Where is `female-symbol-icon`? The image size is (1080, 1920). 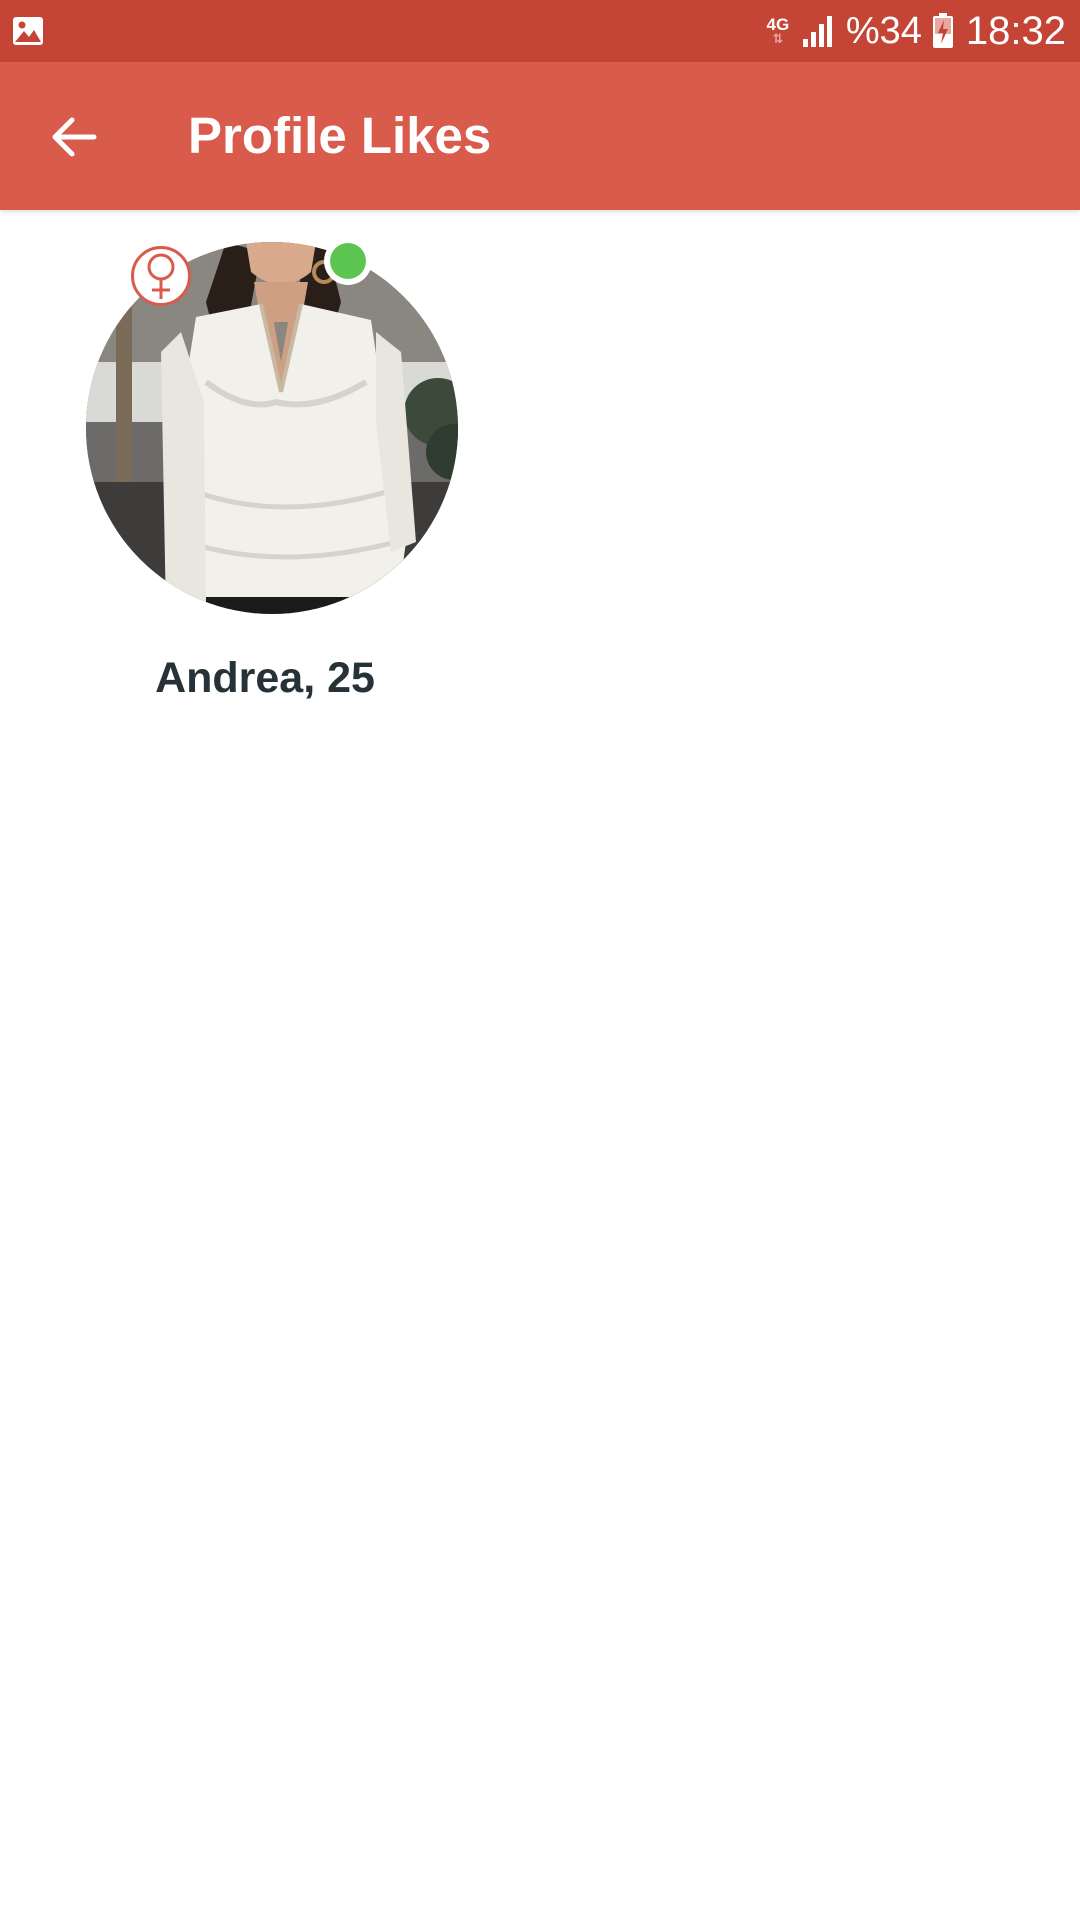 female-symbol-icon is located at coordinates (161, 276).